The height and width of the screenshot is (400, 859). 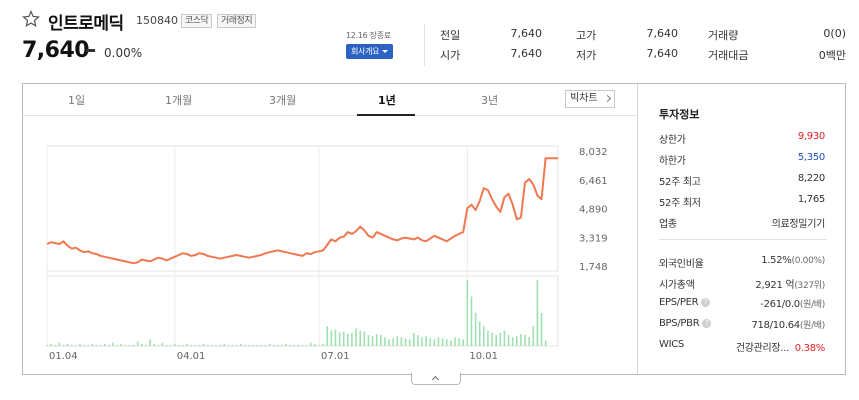 I want to click on investment-info-title: 투자정보, so click(x=679, y=114).